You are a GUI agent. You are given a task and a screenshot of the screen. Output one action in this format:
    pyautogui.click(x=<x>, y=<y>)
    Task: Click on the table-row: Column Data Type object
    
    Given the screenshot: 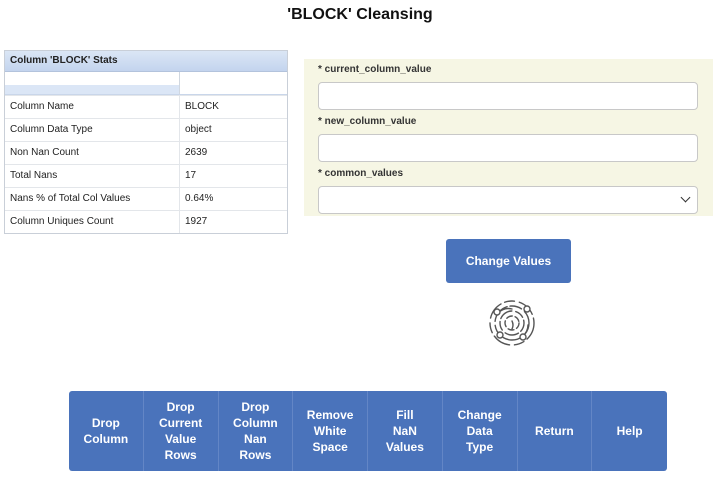 What is the action you would take?
    pyautogui.click(x=146, y=129)
    